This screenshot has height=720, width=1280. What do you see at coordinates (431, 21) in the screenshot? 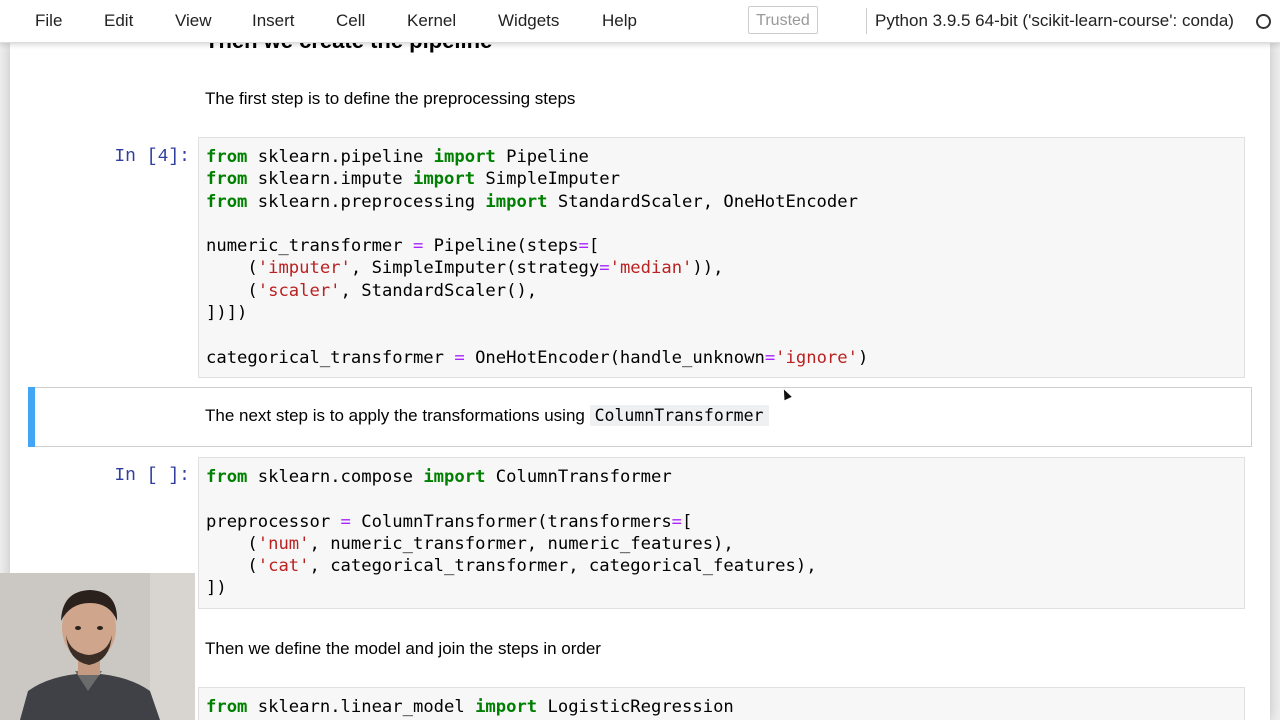
I see `menu-kernel: Kernel` at bounding box center [431, 21].